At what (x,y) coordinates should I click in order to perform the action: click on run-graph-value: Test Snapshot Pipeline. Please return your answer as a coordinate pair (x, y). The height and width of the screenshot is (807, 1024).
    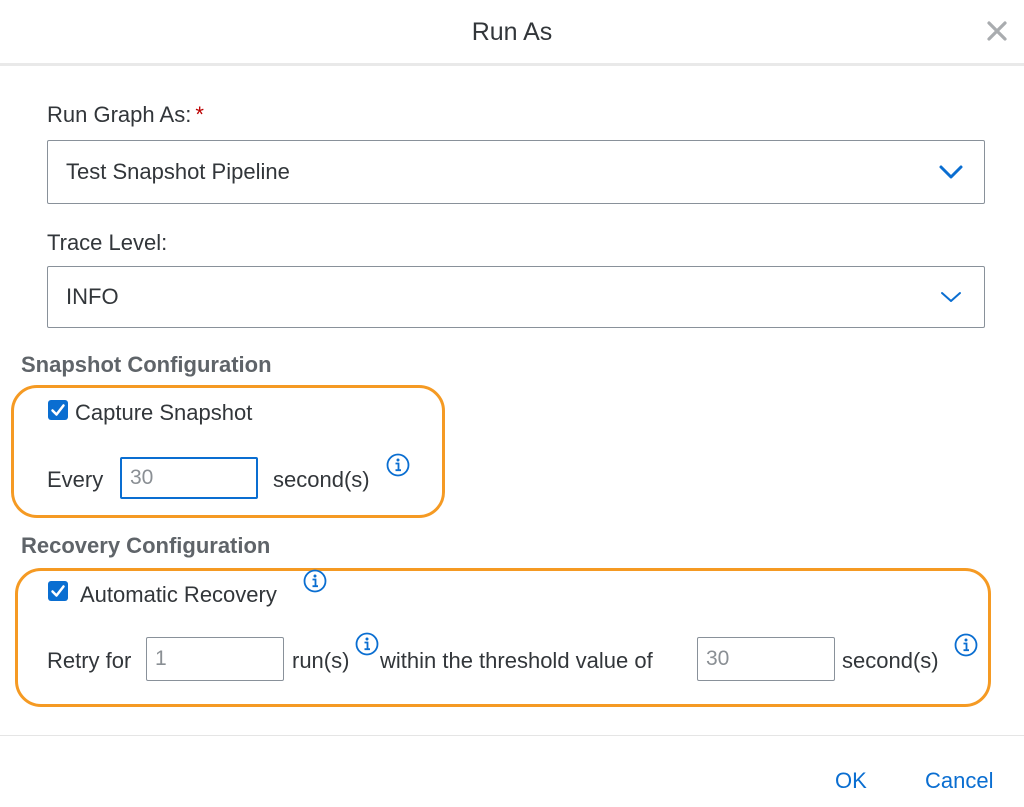
    Looking at the image, I should click on (178, 171).